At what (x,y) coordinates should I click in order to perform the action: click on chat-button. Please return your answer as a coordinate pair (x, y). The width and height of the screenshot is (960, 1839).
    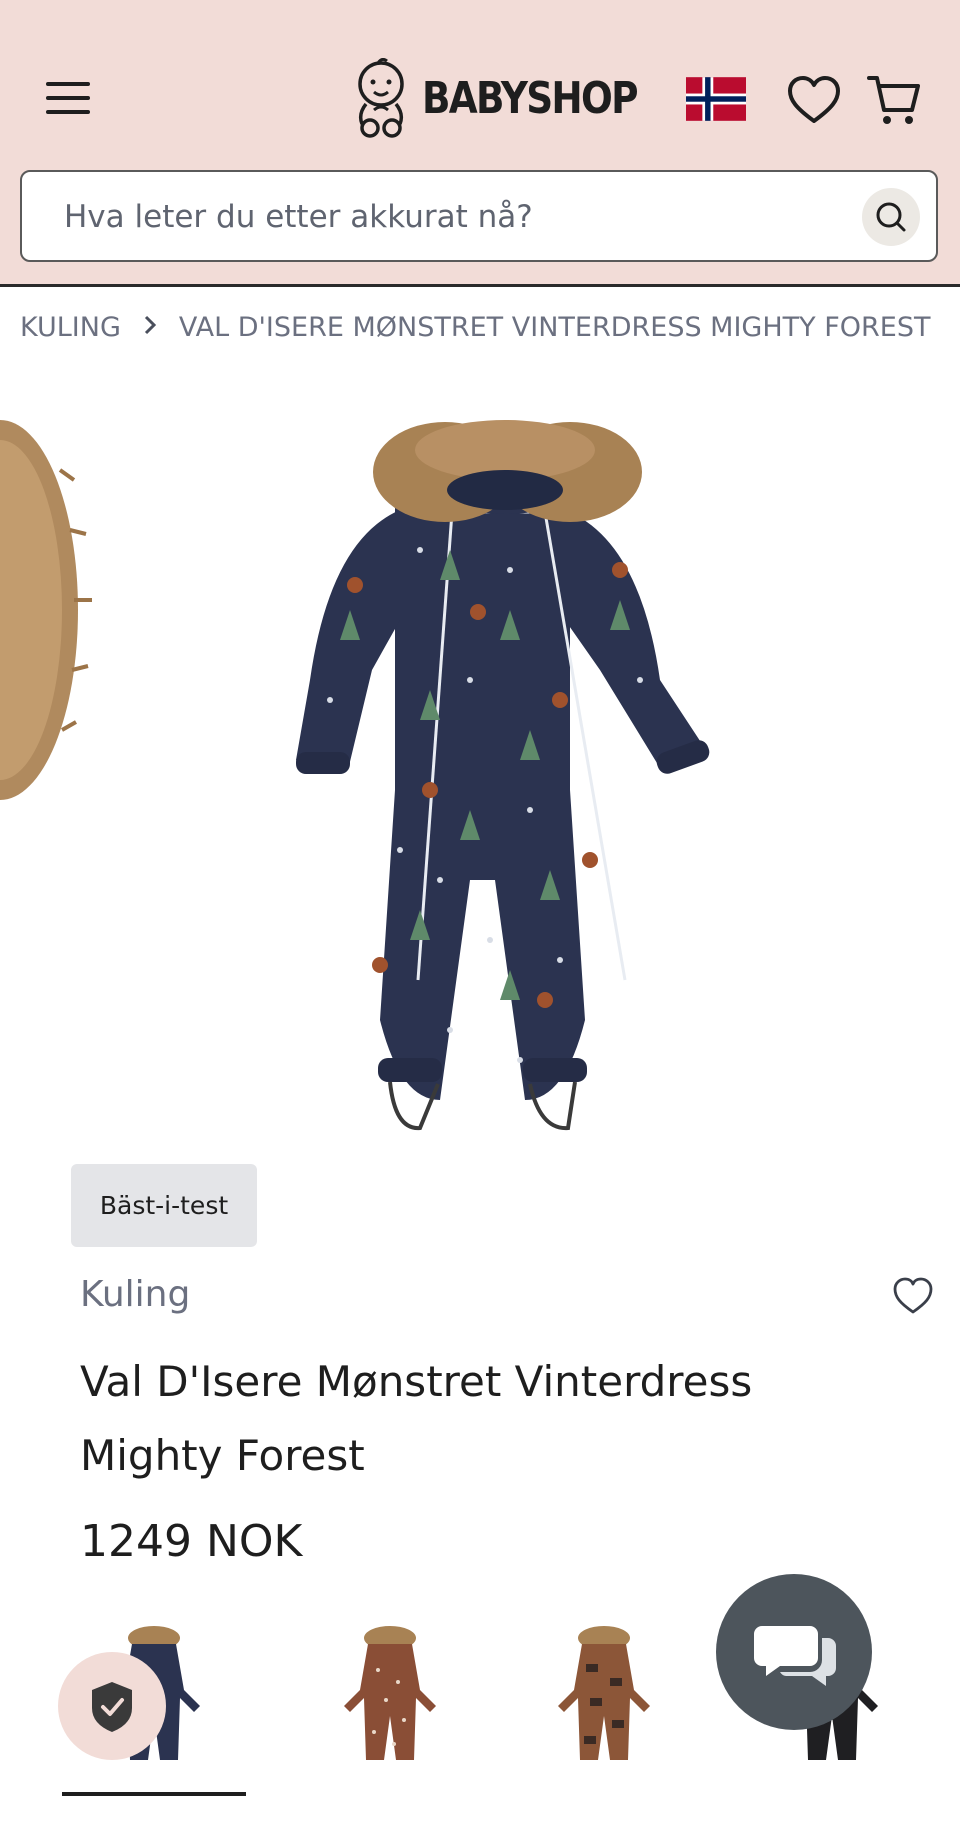
    Looking at the image, I should click on (794, 1652).